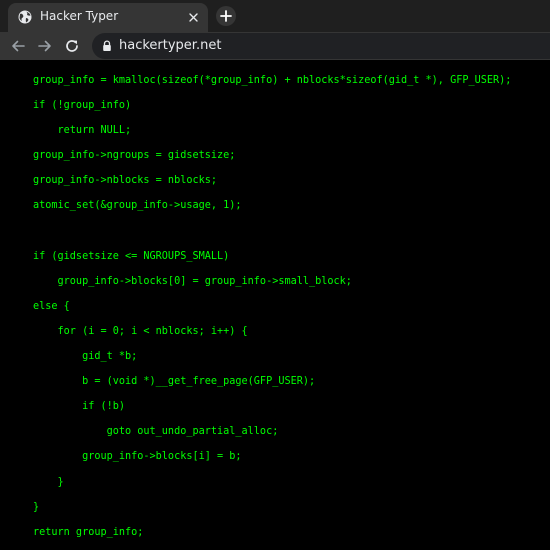 The image size is (550, 550). What do you see at coordinates (45, 46) in the screenshot?
I see `arrow-right-icon` at bounding box center [45, 46].